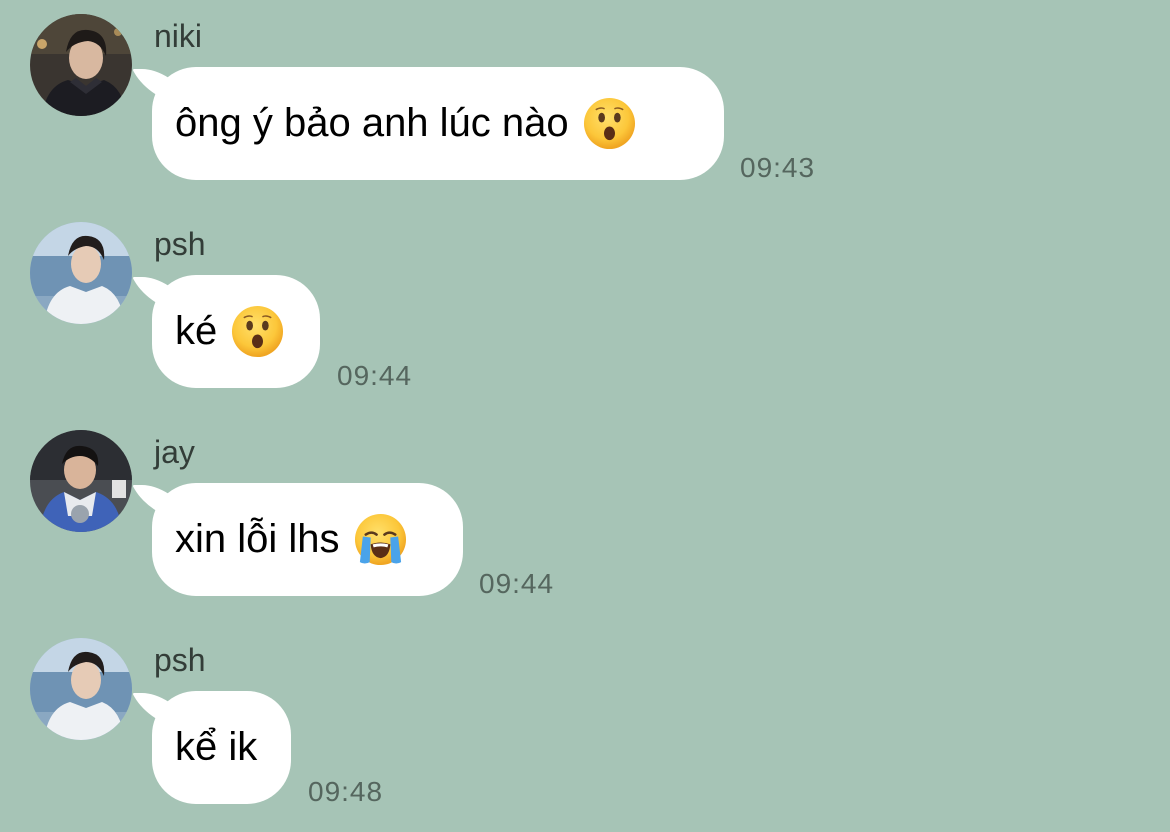 This screenshot has height=832, width=1170. I want to click on message-bubble: kể ik, so click(221, 747).